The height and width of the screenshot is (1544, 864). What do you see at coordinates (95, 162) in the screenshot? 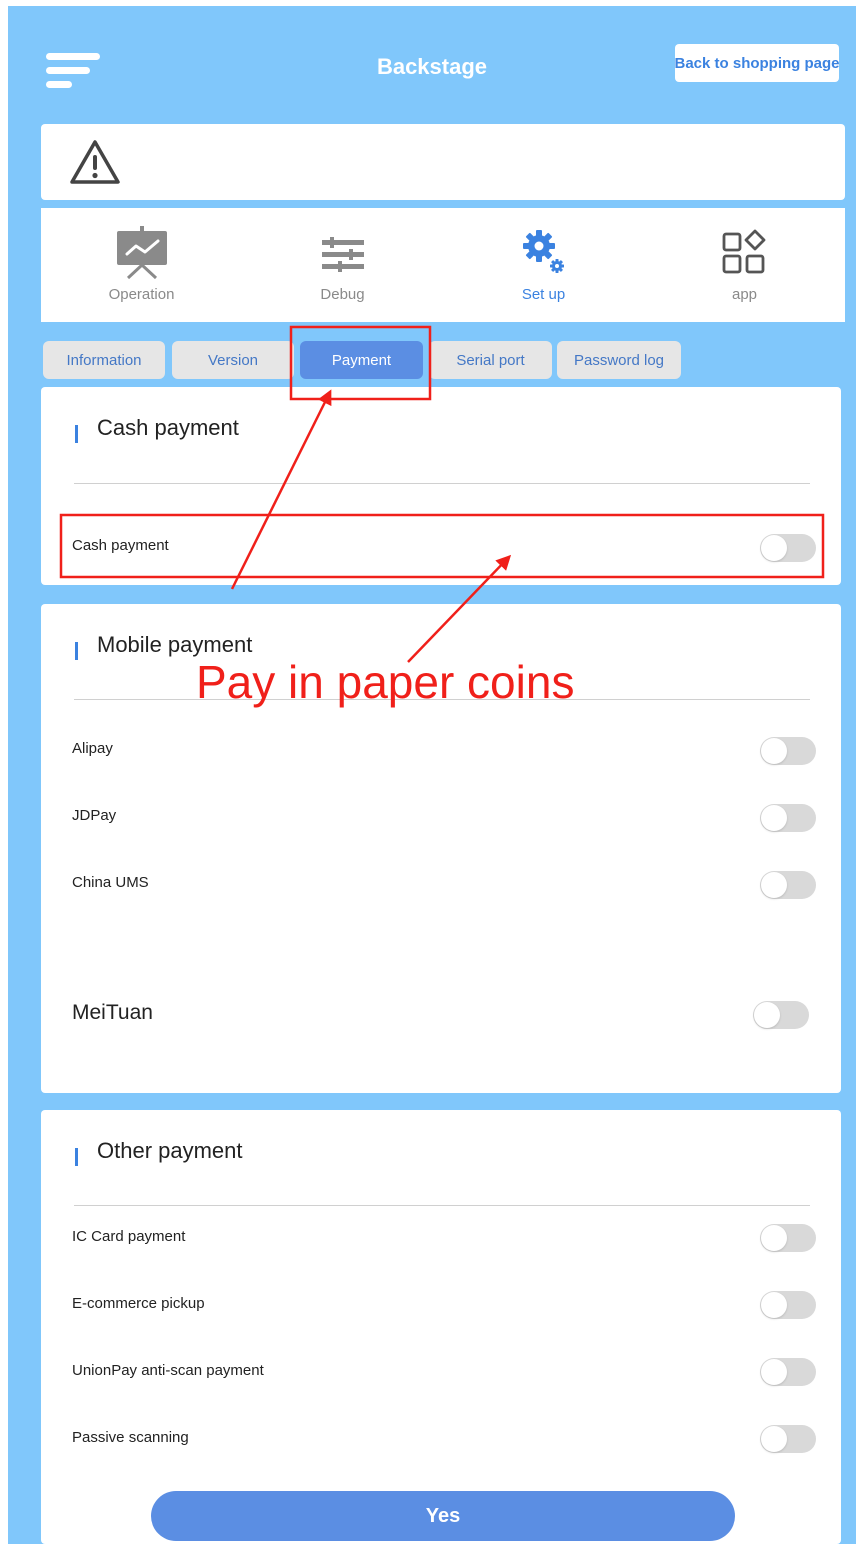
I see `warning-icon` at bounding box center [95, 162].